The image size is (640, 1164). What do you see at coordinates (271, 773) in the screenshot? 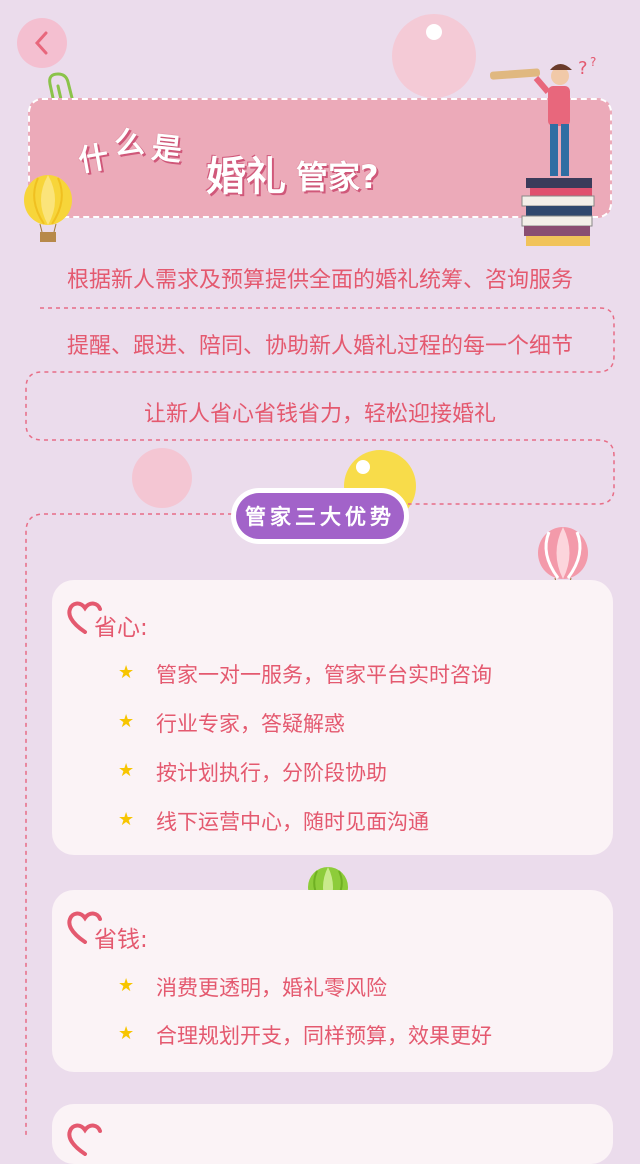
I see `list-item: 按计划执行，分阶段协助` at bounding box center [271, 773].